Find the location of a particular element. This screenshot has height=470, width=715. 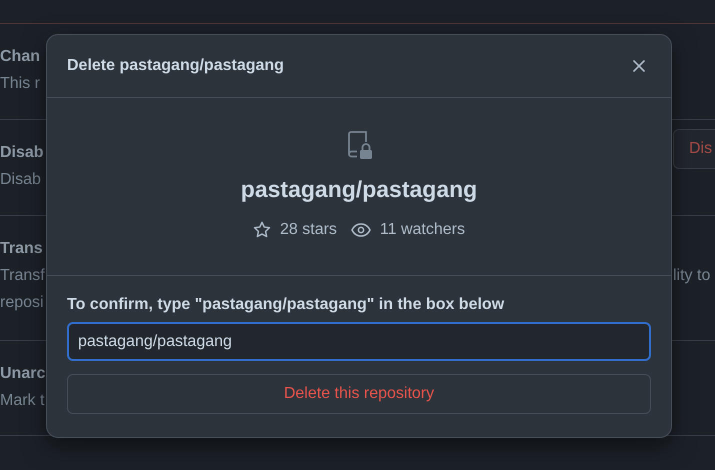

confirm-input: pastagang/pastagang is located at coordinates (359, 341).